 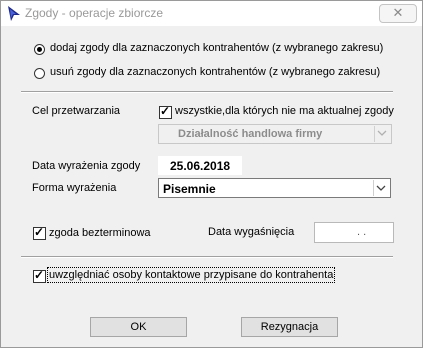 What do you see at coordinates (211, 13) in the screenshot?
I see `title-bar: Zgody - operacje zbiorcze ✕` at bounding box center [211, 13].